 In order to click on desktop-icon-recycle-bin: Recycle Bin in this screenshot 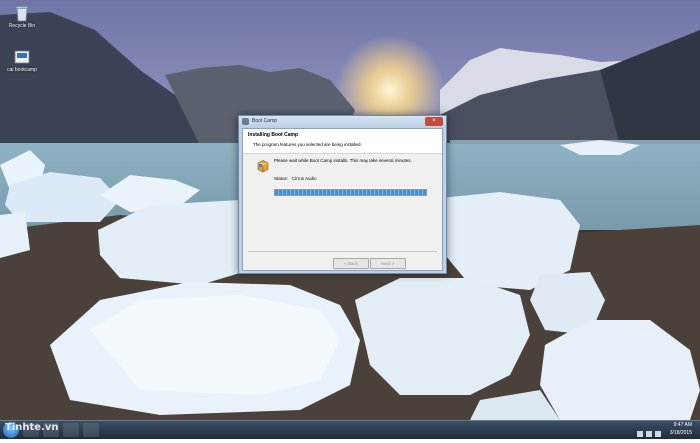, I will do `click(22, 16)`.